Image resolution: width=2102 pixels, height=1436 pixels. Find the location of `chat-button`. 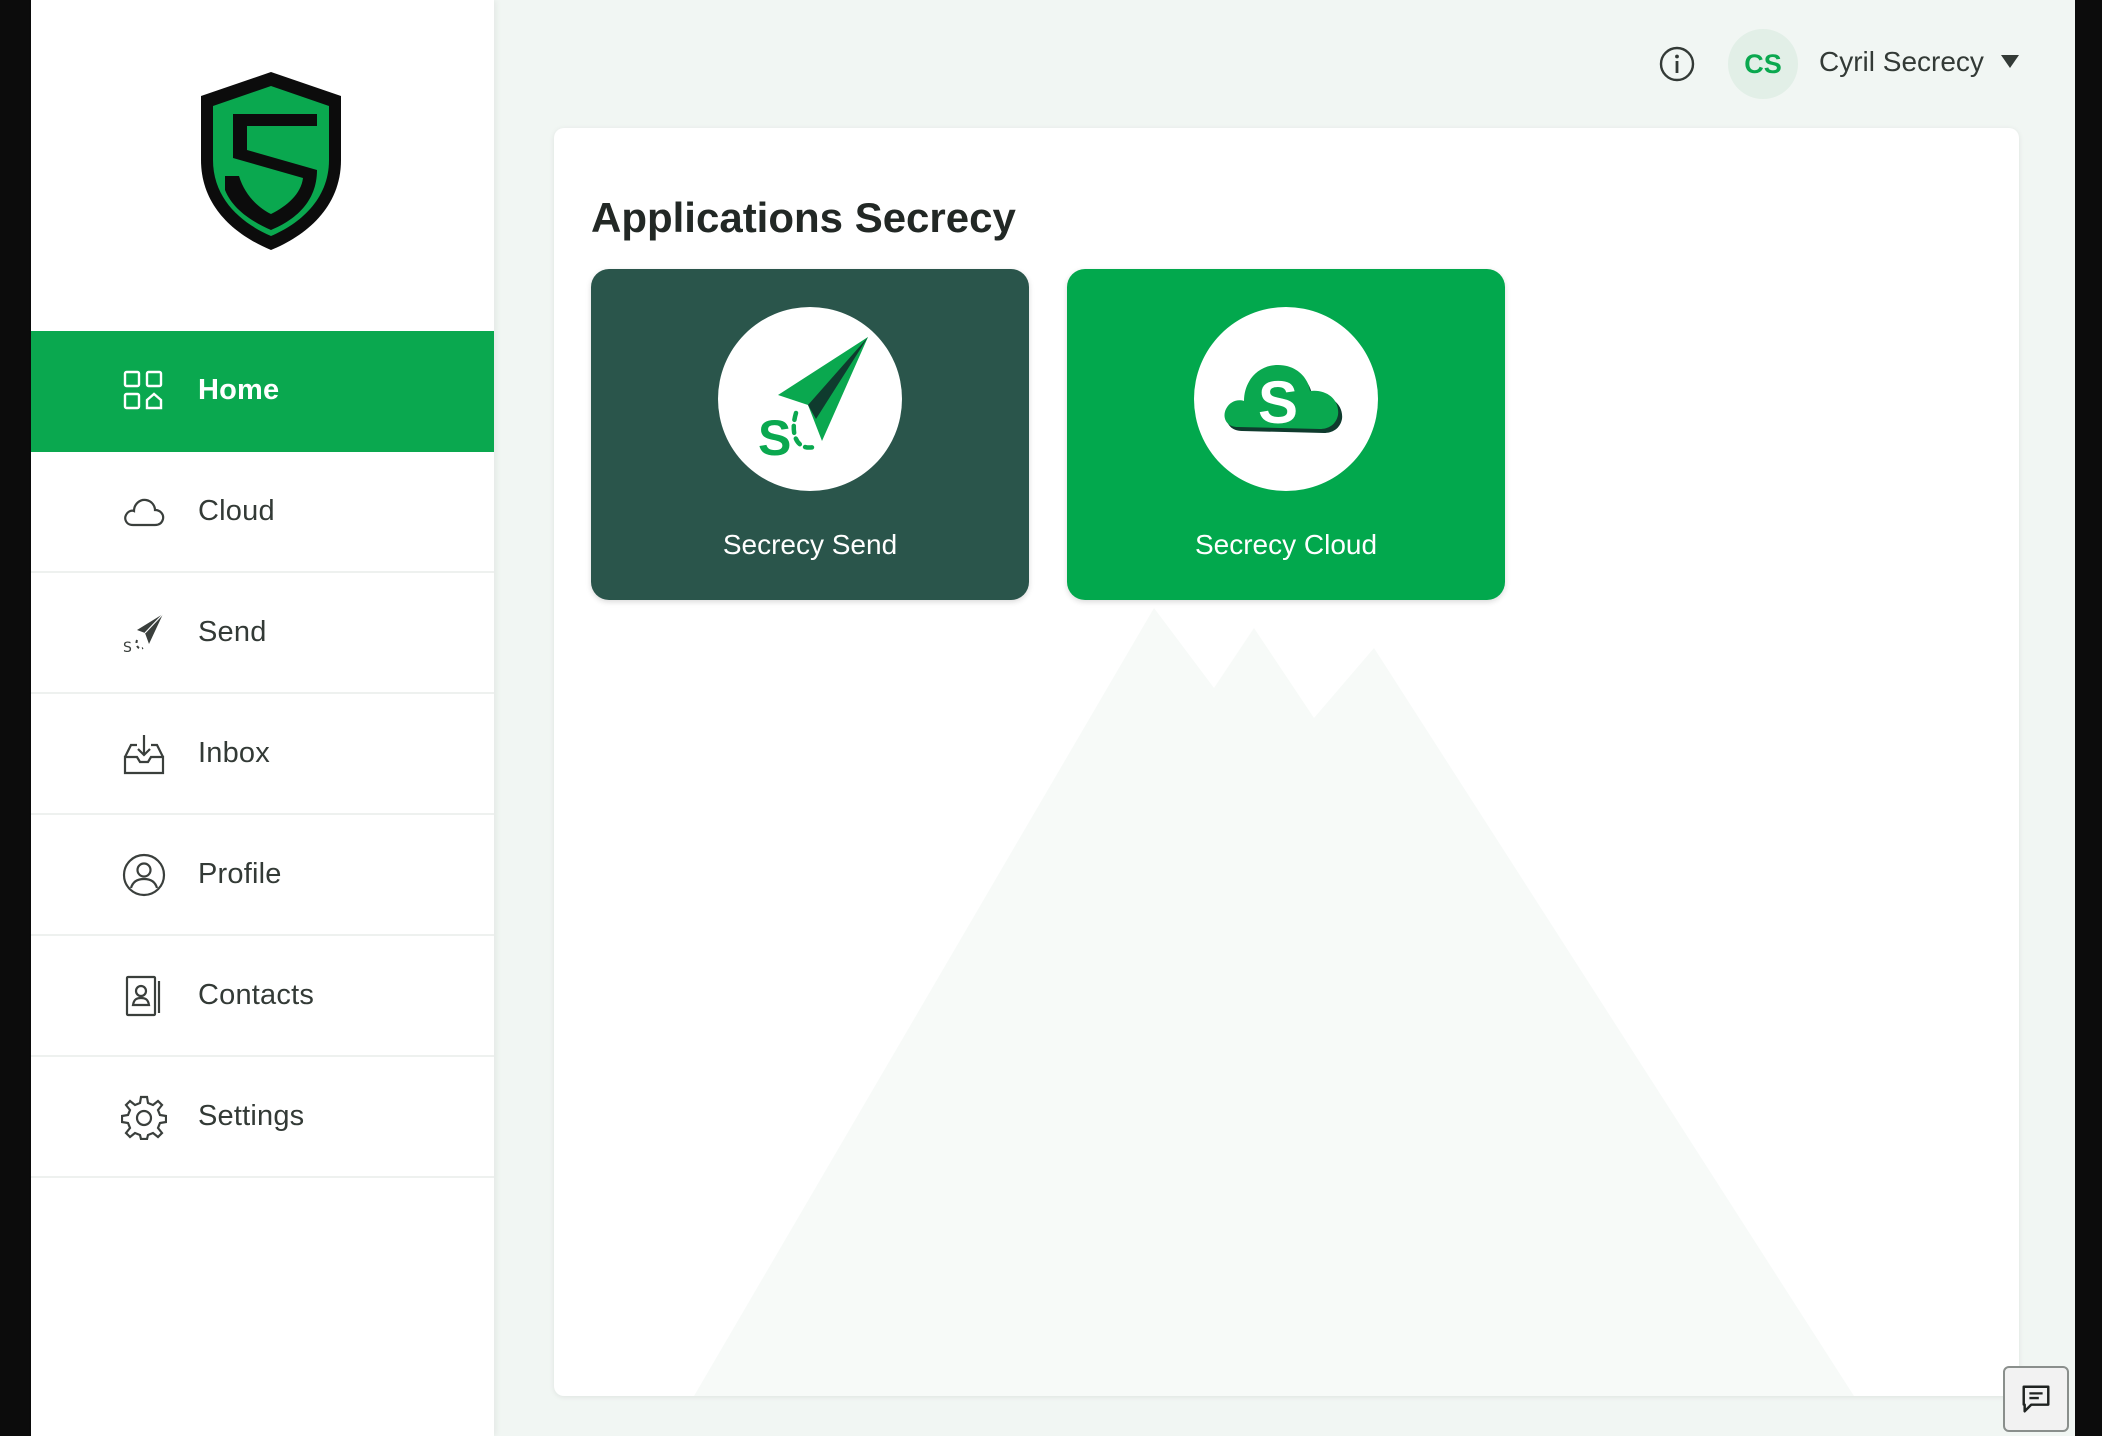

chat-button is located at coordinates (2036, 1399).